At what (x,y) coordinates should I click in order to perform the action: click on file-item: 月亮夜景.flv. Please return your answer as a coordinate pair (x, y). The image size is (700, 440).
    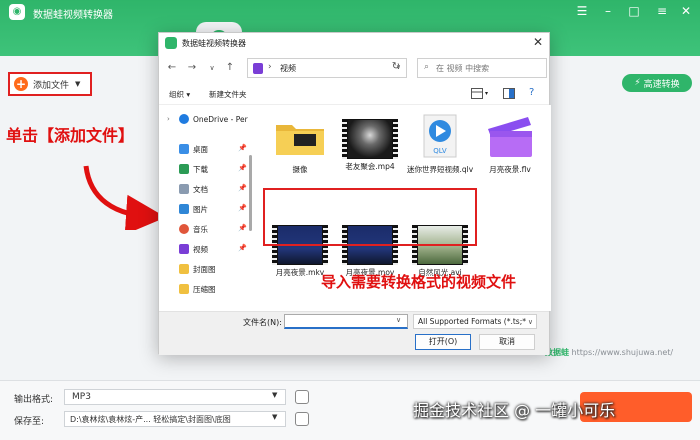
    Looking at the image, I should click on (510, 143).